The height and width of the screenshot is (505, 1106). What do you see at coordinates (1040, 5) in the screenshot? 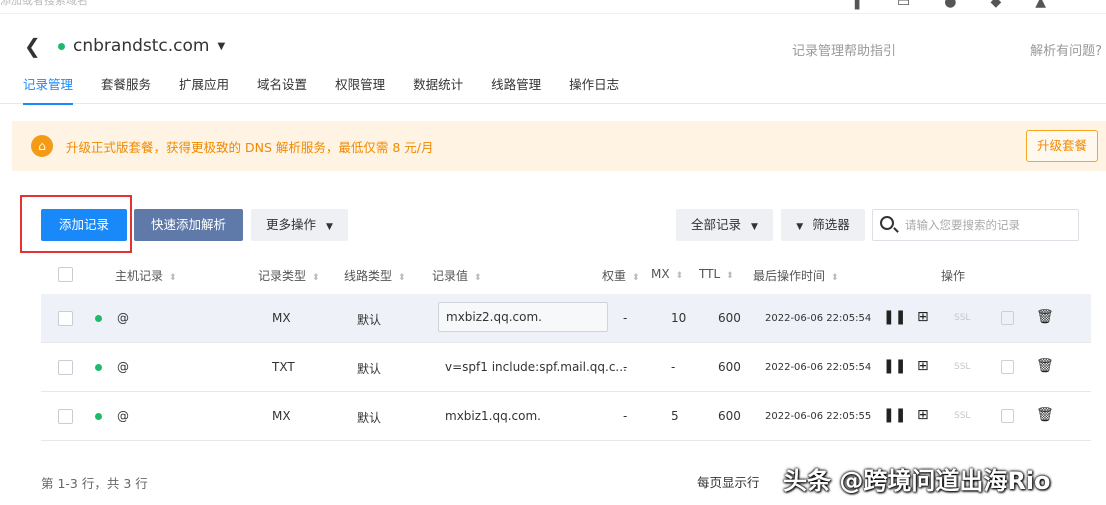
I see `bell-icon: ▲` at bounding box center [1040, 5].